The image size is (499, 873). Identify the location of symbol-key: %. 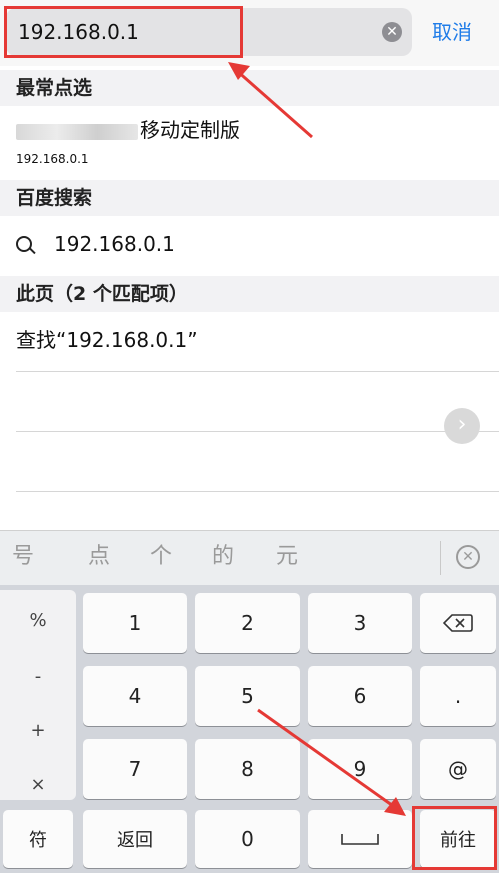
(38, 620).